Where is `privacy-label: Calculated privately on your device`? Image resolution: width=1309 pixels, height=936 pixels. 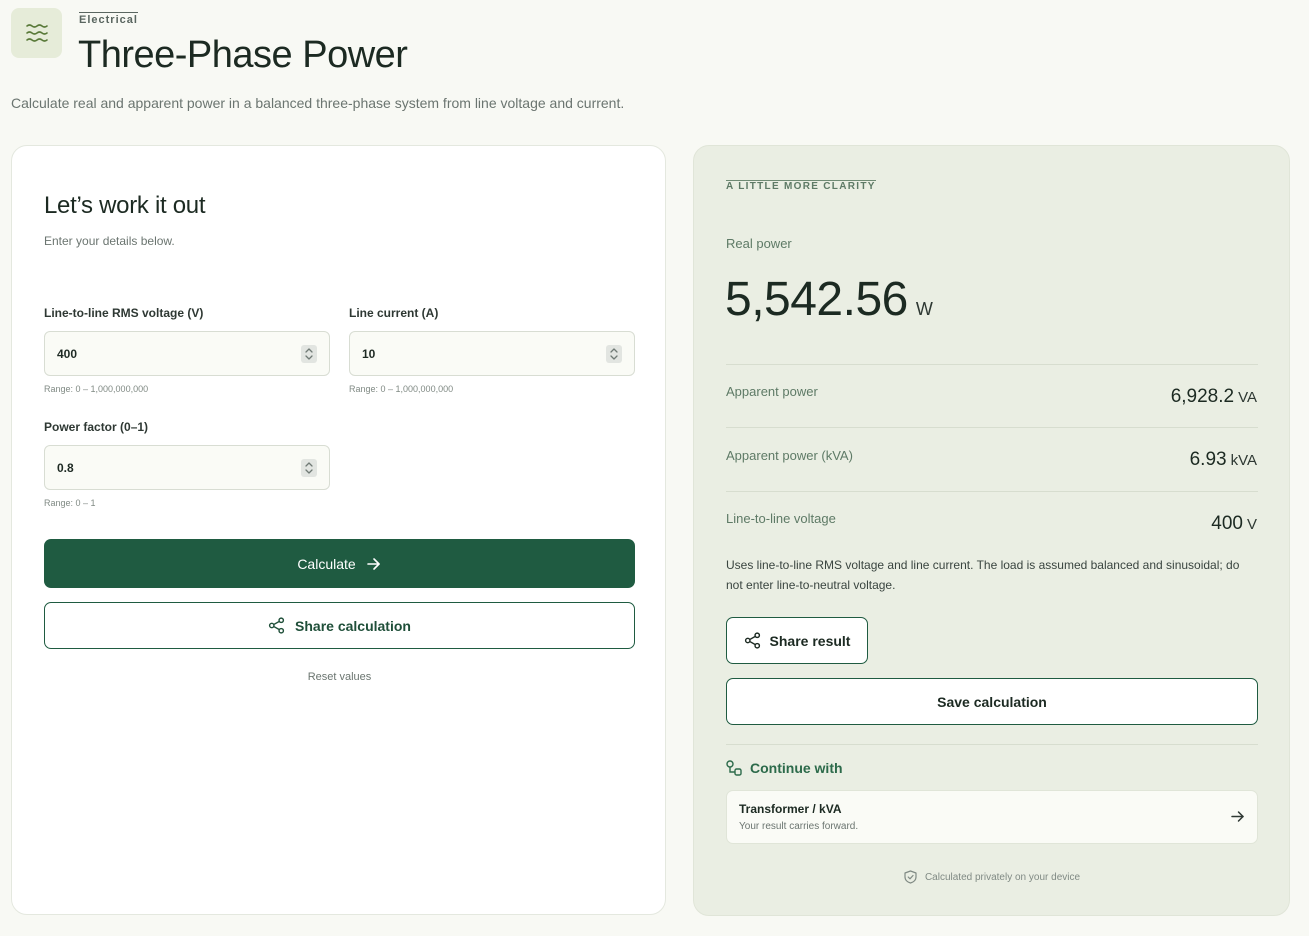
privacy-label: Calculated privately on your device is located at coordinates (1002, 877).